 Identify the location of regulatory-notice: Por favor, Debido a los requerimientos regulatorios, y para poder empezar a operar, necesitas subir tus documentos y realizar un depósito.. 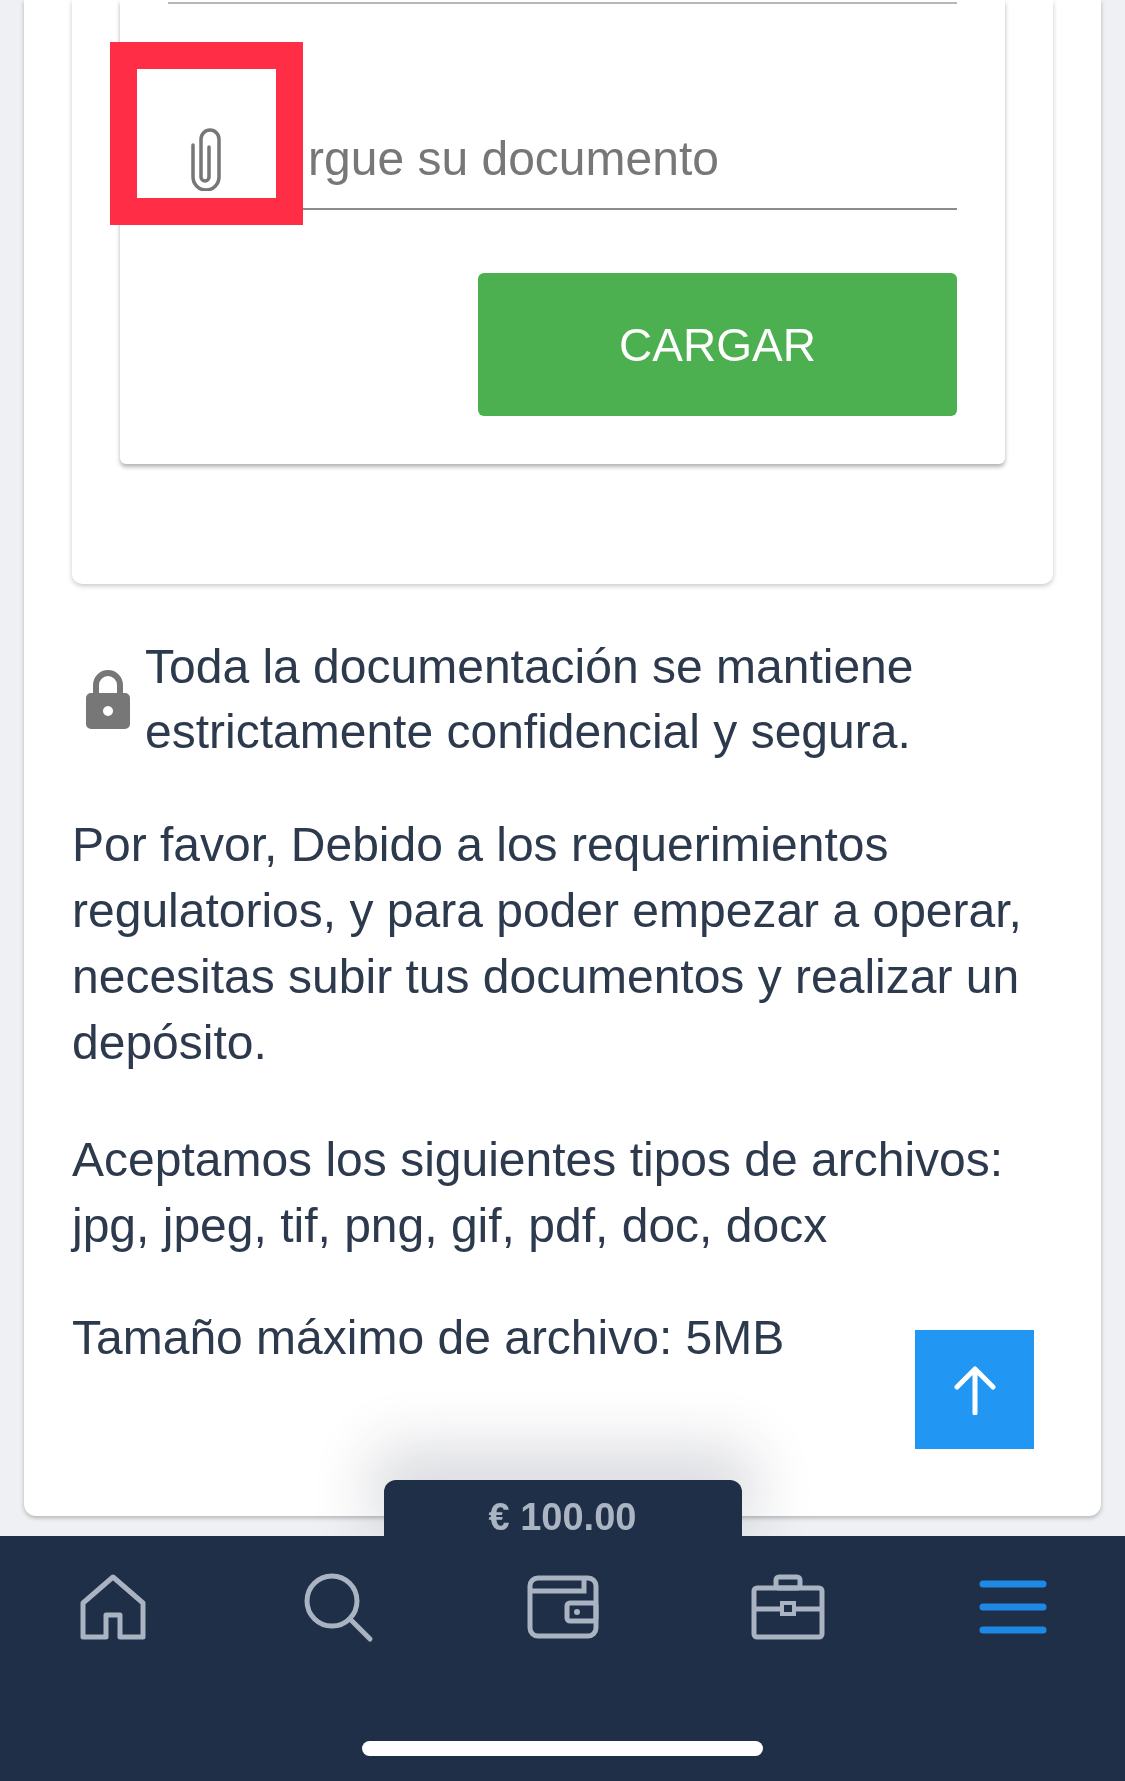
(547, 944).